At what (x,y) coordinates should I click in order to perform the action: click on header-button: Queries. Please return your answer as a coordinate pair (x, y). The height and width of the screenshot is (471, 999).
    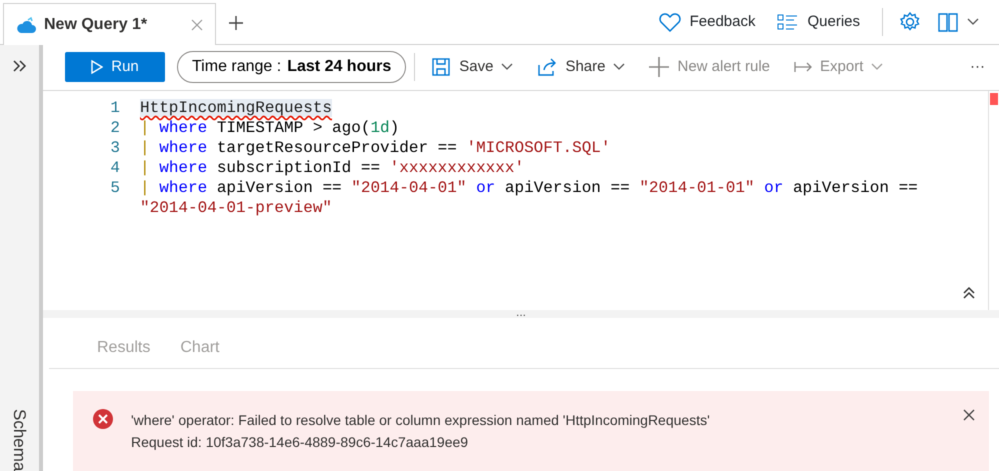
    Looking at the image, I should click on (818, 22).